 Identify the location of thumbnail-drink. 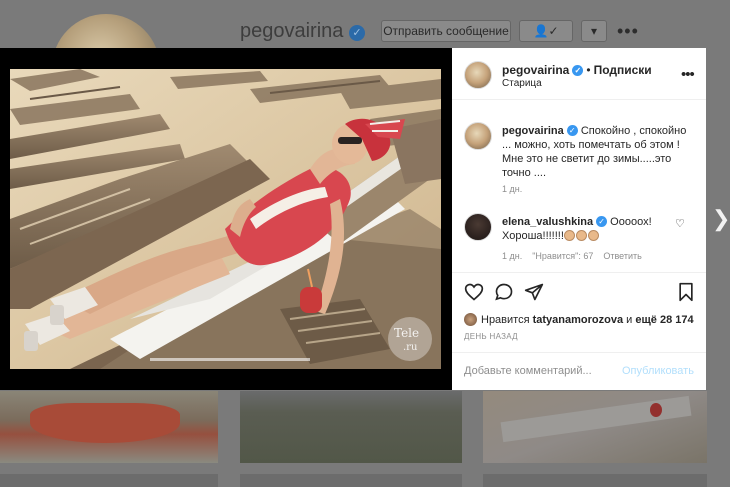
(656, 410).